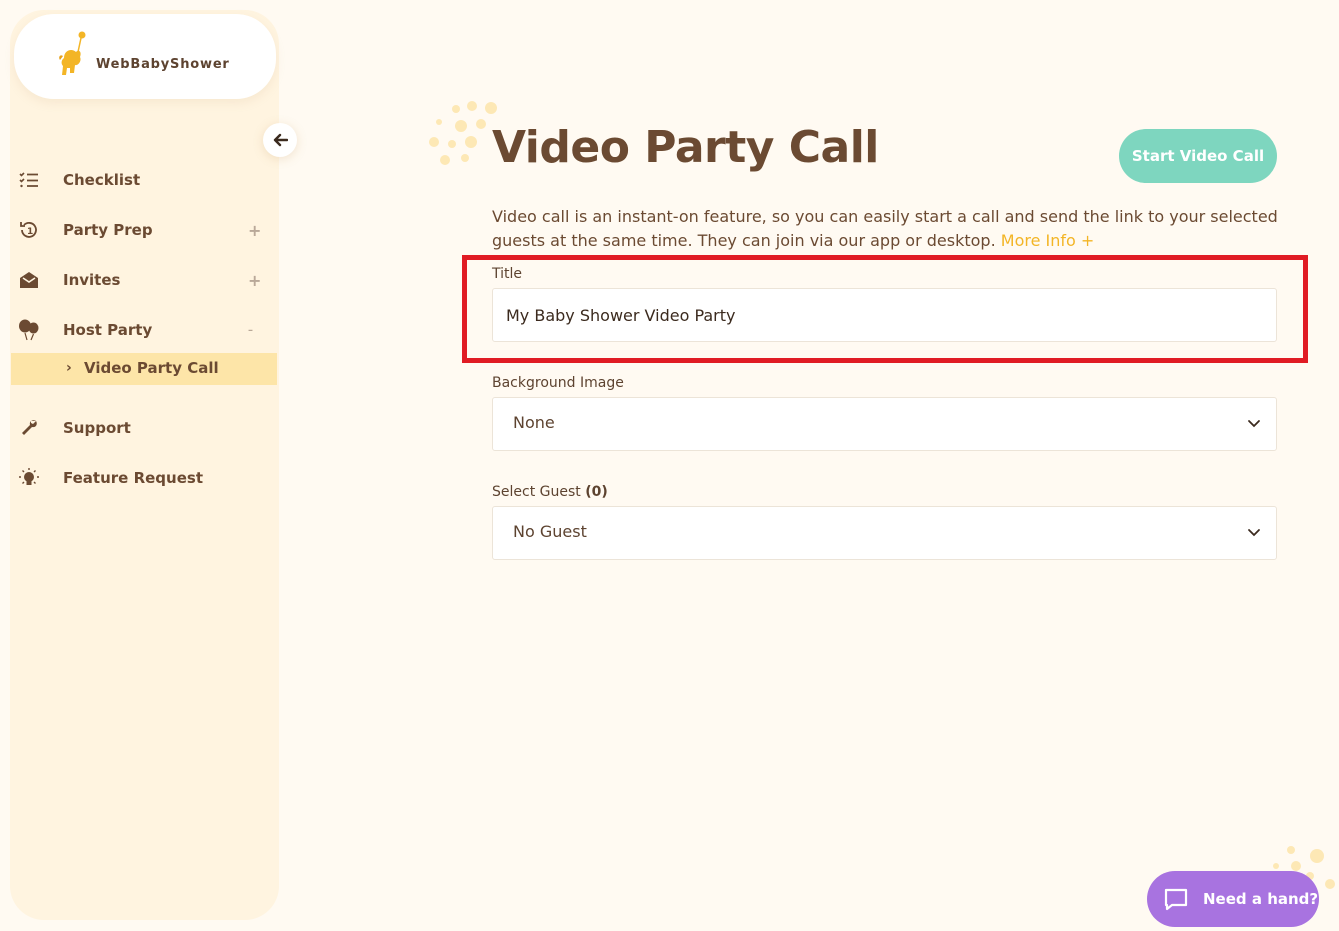 The width and height of the screenshot is (1339, 931). I want to click on page-title: Video Party Call, so click(685, 147).